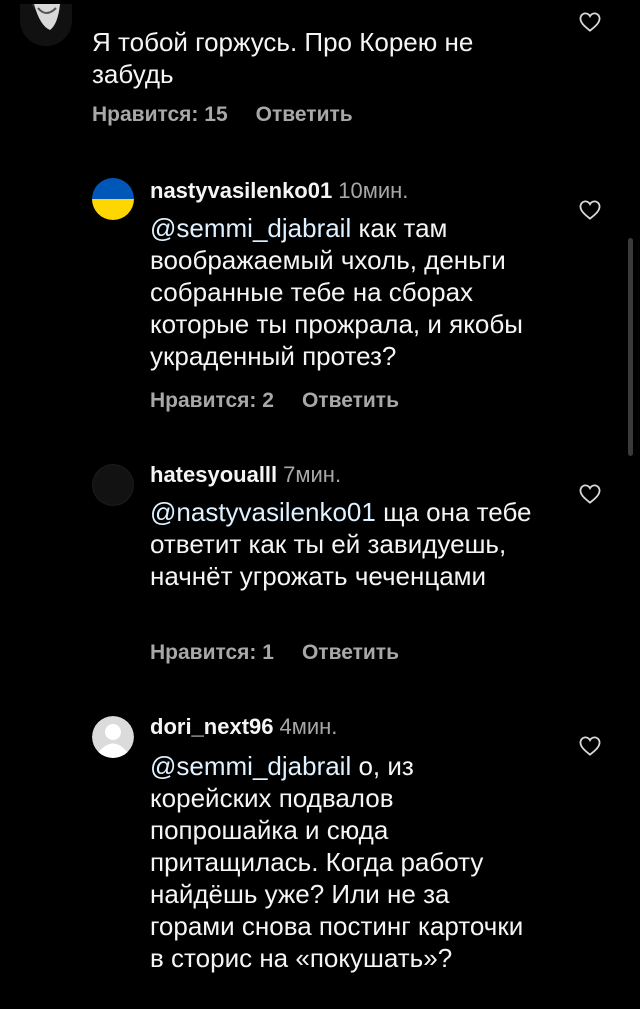 The image size is (640, 1009). I want to click on username: dori_next96, so click(212, 726).